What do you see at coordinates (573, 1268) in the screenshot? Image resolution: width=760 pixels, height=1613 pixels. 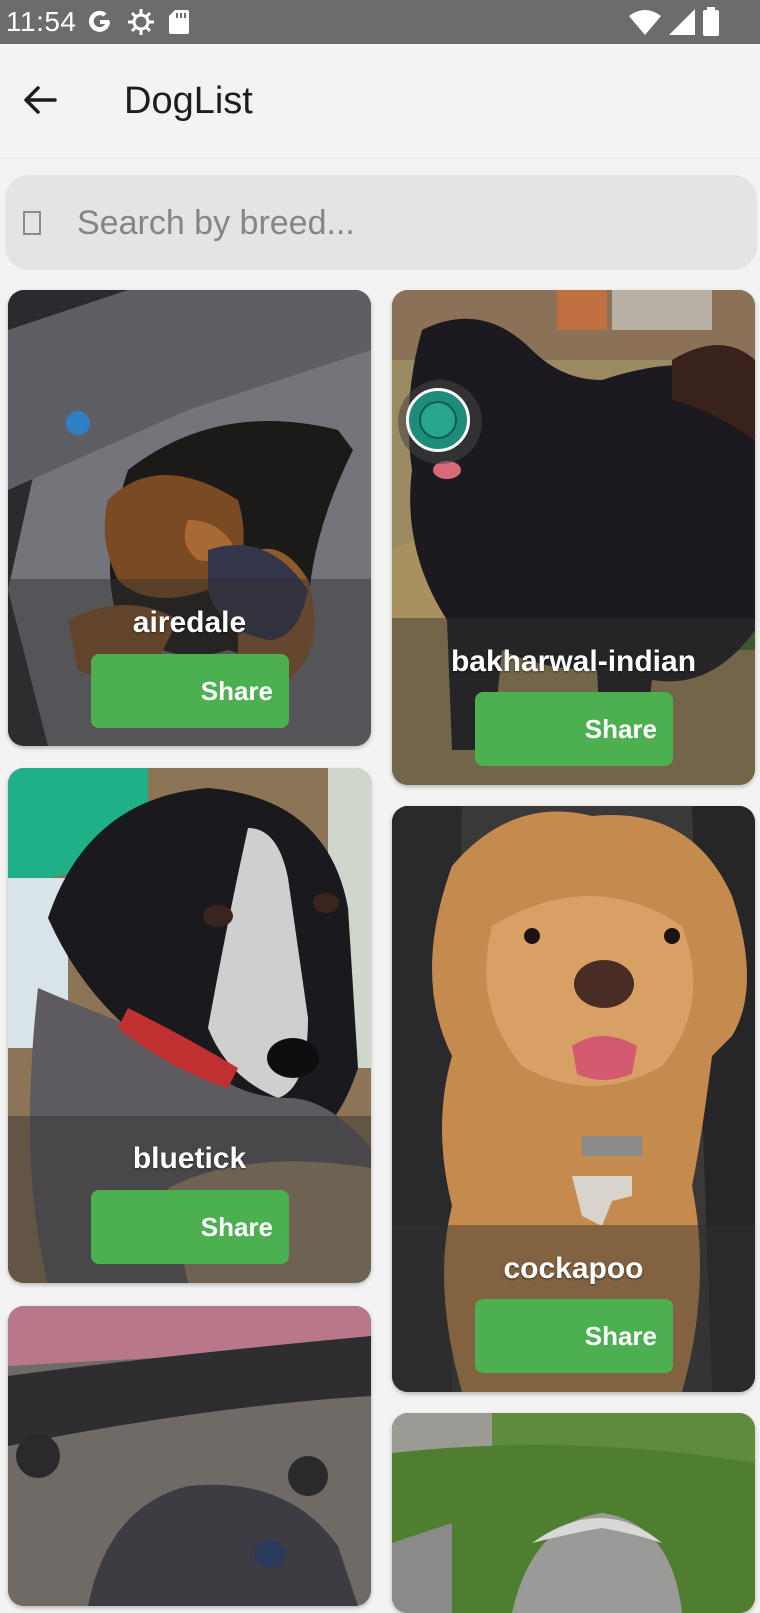 I see `breed-name: cockapoo` at bounding box center [573, 1268].